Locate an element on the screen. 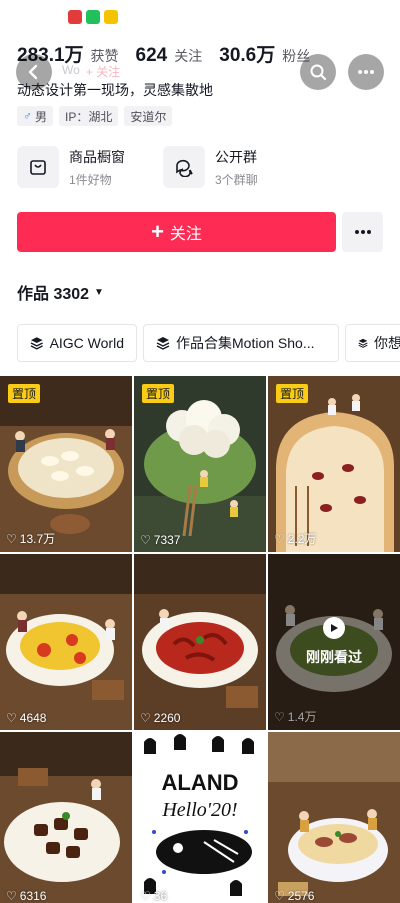 This screenshot has width=400, height=903. collections-row: AIGC World 作品合集Motion Sho... 你想 is located at coordinates (208, 343).